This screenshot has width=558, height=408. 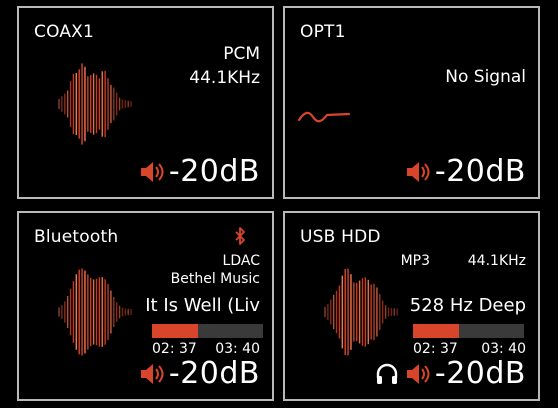 I want to click on track-title: 528 Hz Deep, so click(x=467, y=305).